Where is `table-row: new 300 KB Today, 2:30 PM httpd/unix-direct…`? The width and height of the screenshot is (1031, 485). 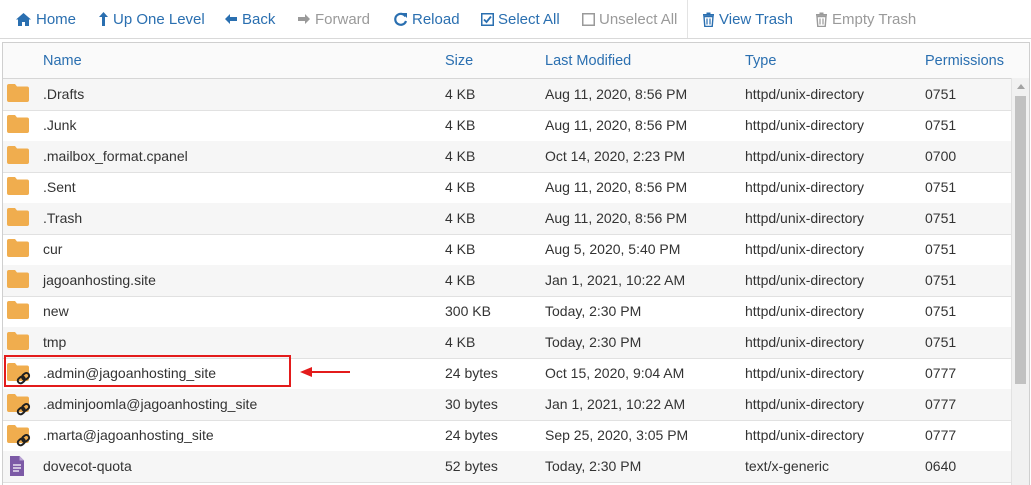
table-row: new 300 KB Today, 2:30 PM httpd/unix-direct… is located at coordinates (507, 312).